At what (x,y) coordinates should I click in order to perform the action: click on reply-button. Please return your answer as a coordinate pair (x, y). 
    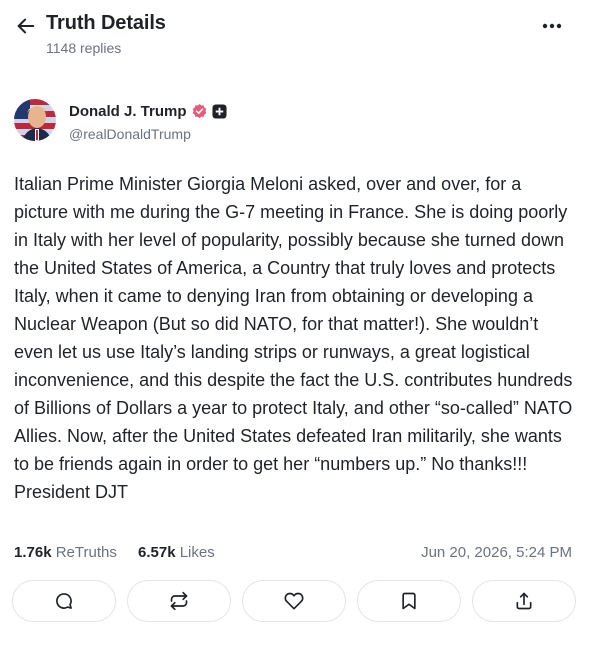
    Looking at the image, I should click on (64, 601).